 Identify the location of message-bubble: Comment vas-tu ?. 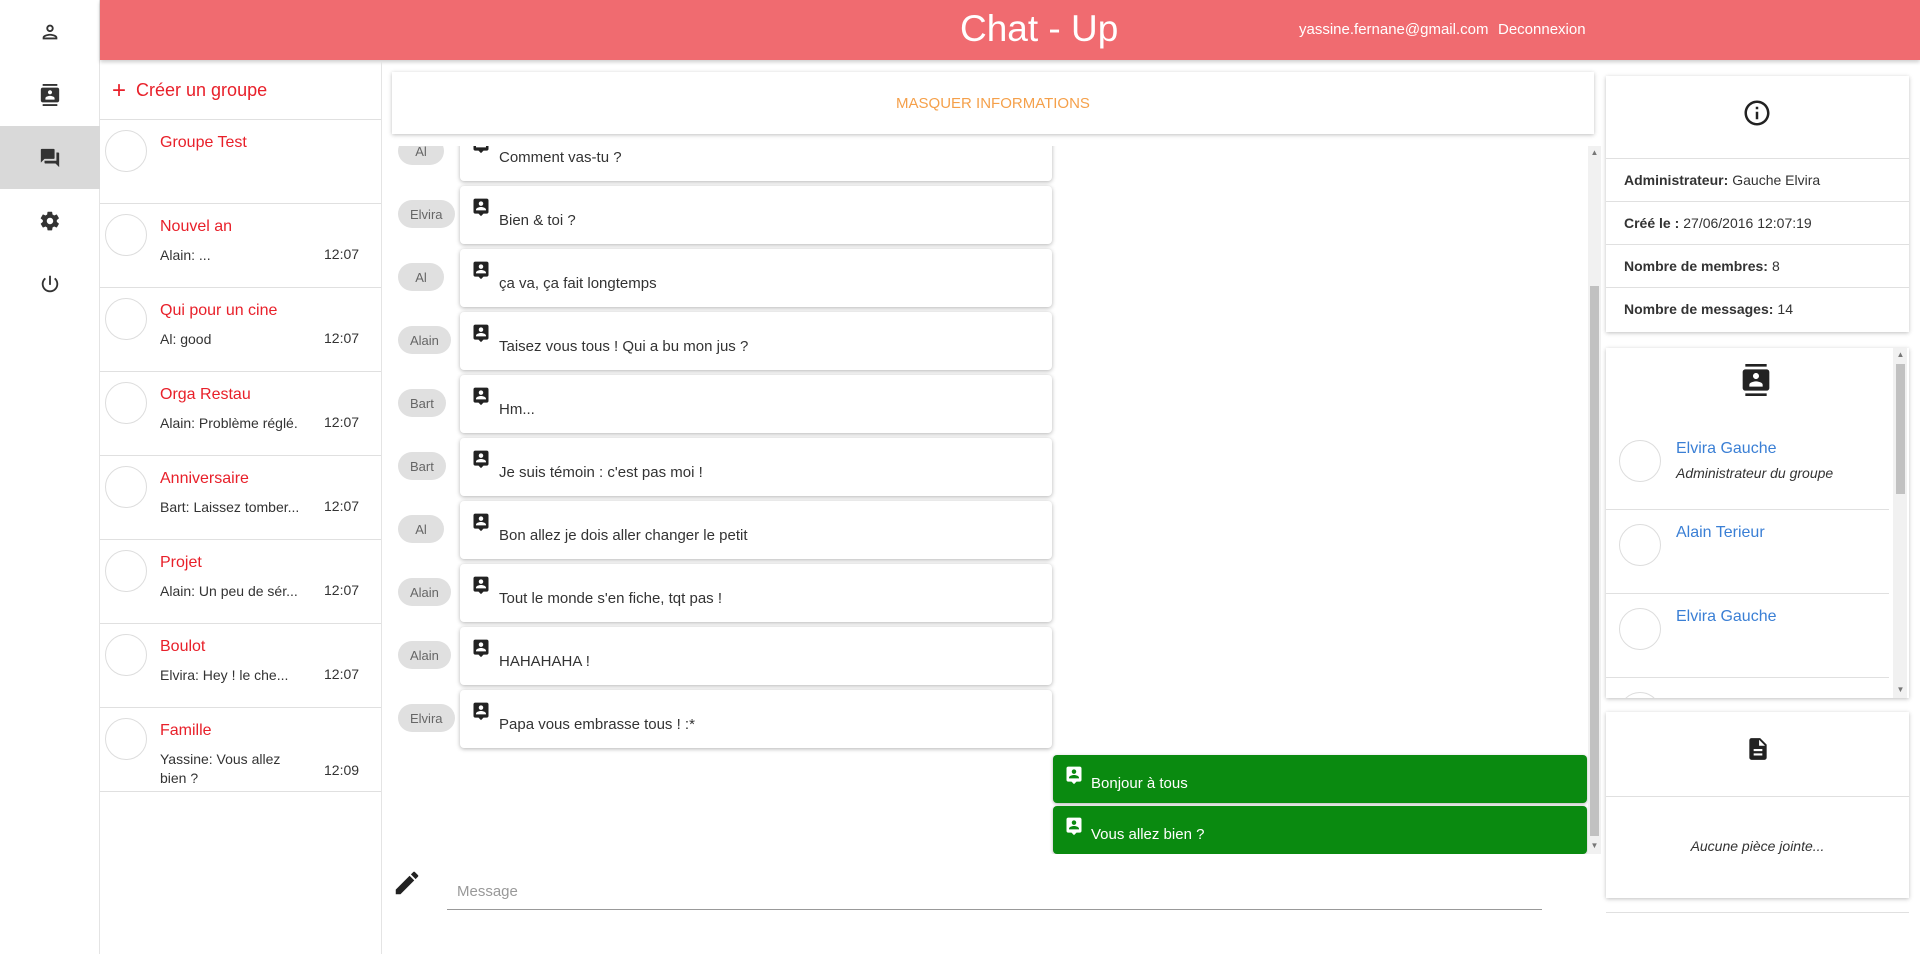
(756, 163).